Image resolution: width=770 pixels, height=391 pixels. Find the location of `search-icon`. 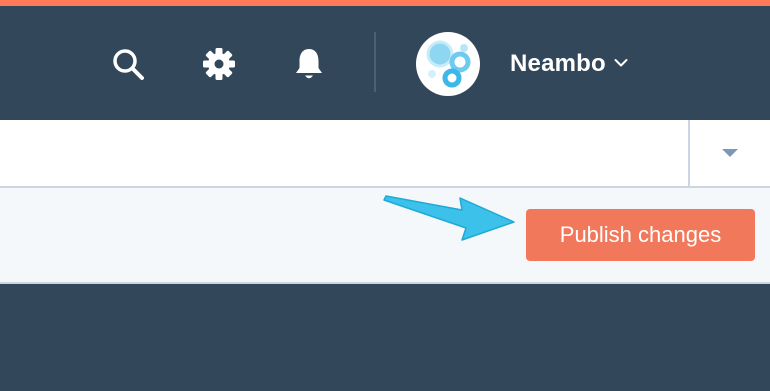

search-icon is located at coordinates (128, 64).